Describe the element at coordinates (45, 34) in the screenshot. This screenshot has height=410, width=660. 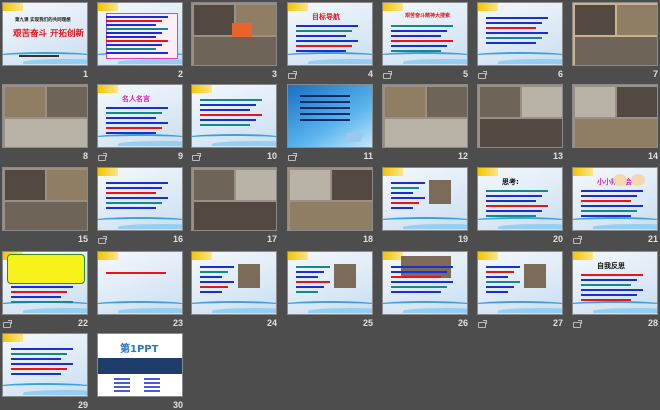
I see `slide-thumbnail-1: 第九课 实现我们的共同理想 艰苦奋斗 开拓创新` at that location.